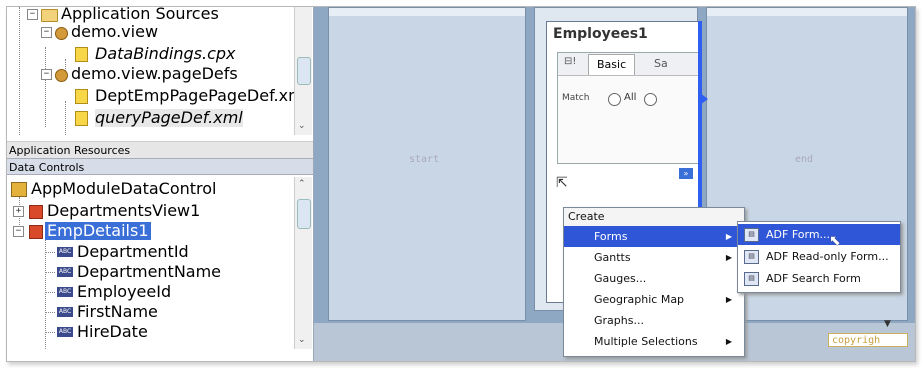 The height and width of the screenshot is (370, 922). What do you see at coordinates (612, 64) in the screenshot?
I see `tab-basic: Basic` at bounding box center [612, 64].